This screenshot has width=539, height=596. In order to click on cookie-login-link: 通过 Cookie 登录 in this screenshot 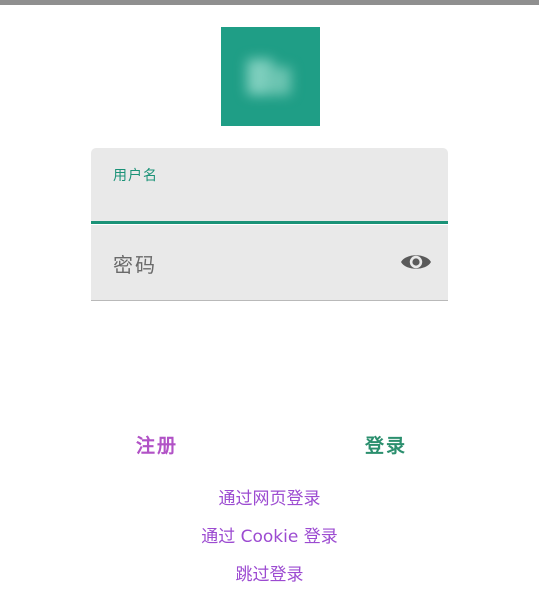, I will do `click(269, 534)`.